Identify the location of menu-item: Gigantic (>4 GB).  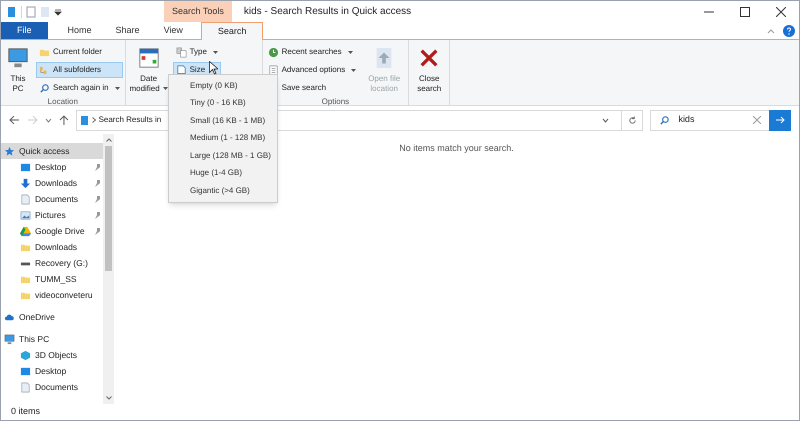
(223, 191).